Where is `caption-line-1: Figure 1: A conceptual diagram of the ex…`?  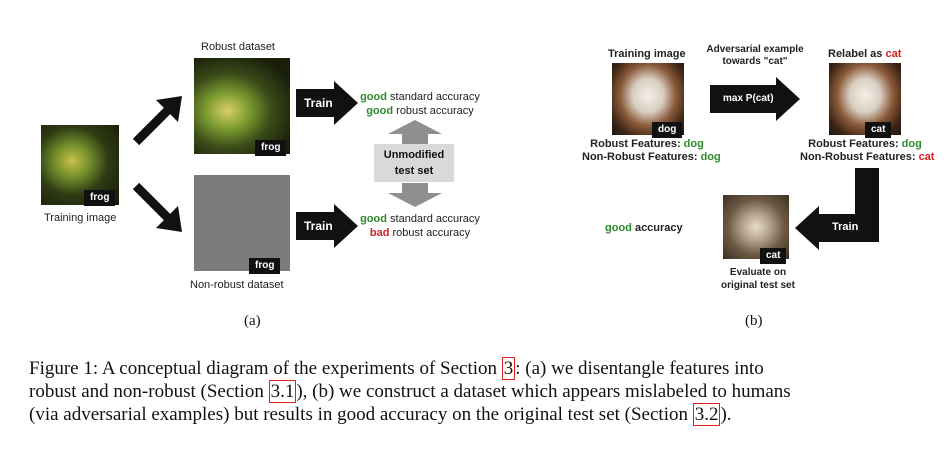
caption-line-1: Figure 1: A conceptual diagram of the ex… is located at coordinates (396, 368).